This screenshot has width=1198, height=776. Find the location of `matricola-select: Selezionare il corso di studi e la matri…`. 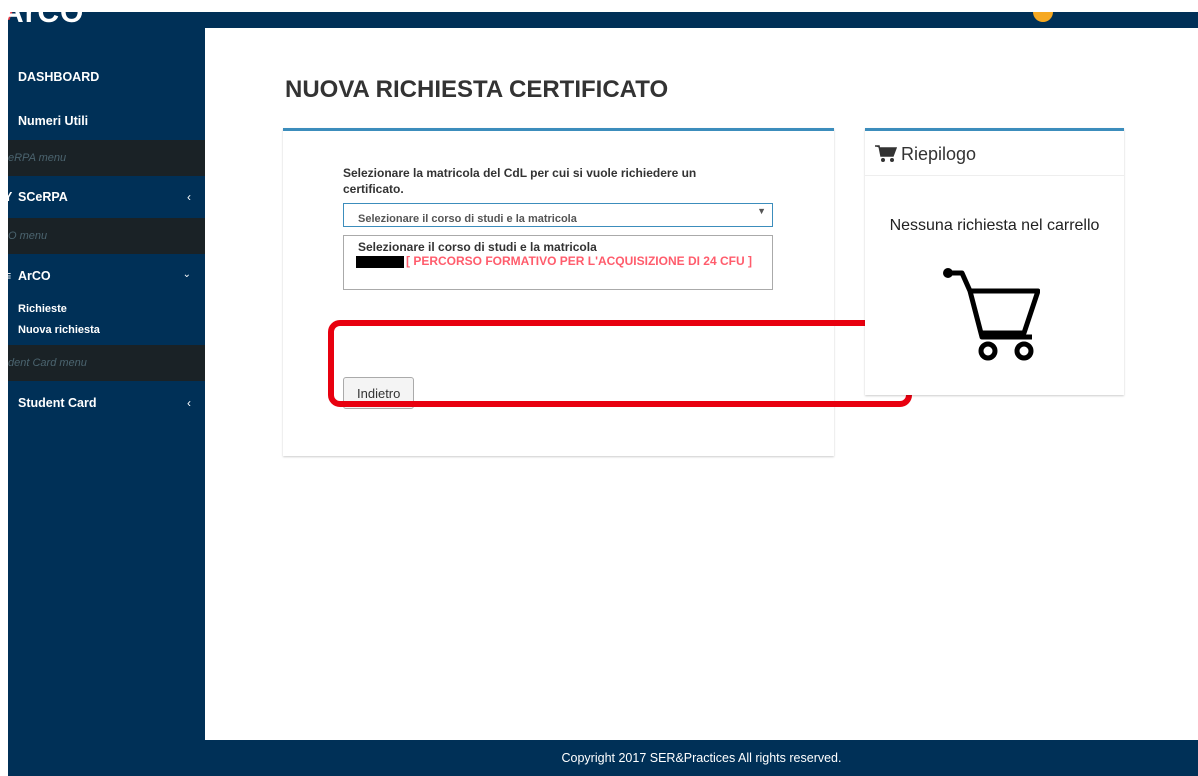

matricola-select: Selezionare il corso di studi e la matri… is located at coordinates (558, 215).